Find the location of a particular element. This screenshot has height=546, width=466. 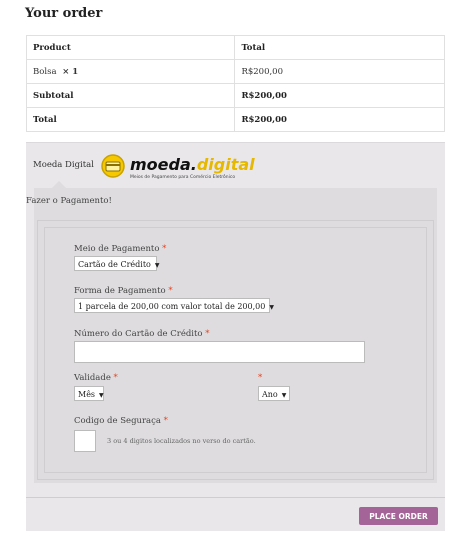

month-select: Mês ▼ is located at coordinates (89, 393).